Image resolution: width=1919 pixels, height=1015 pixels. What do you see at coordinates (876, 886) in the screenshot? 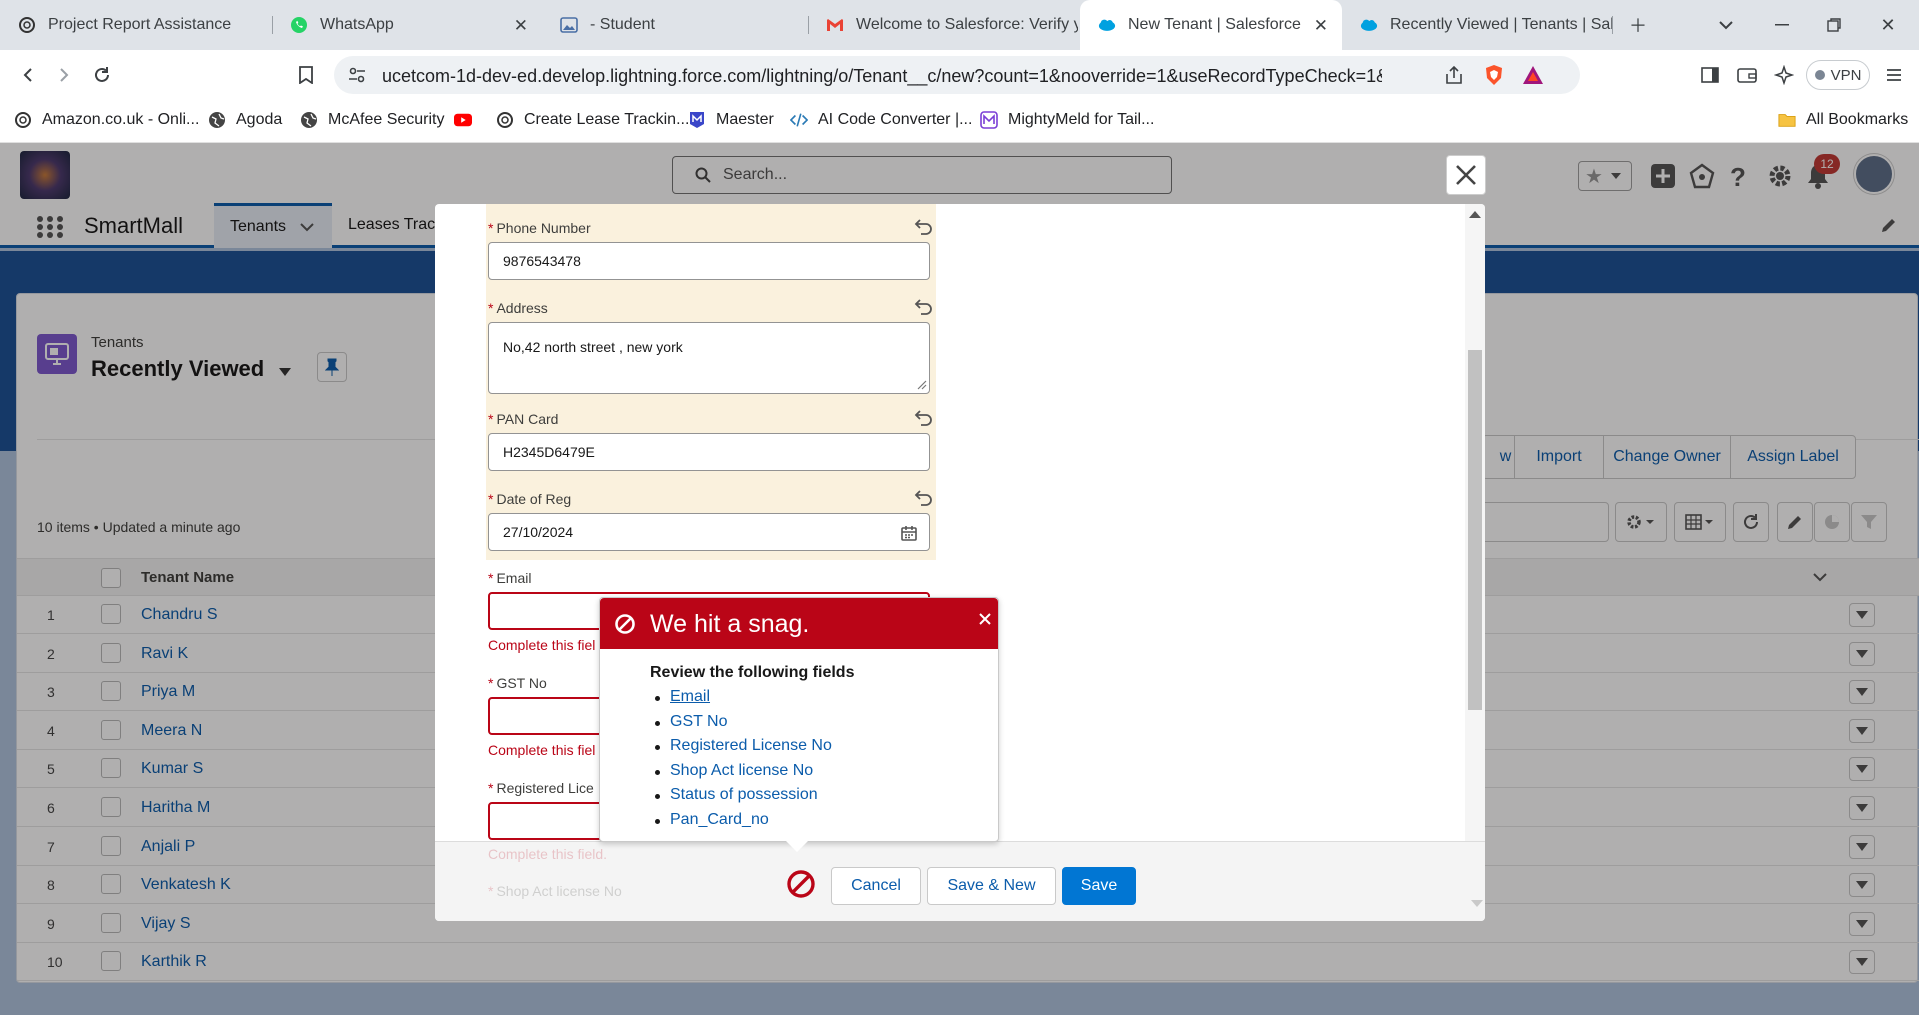
I see `cancel-button: Cancel` at bounding box center [876, 886].